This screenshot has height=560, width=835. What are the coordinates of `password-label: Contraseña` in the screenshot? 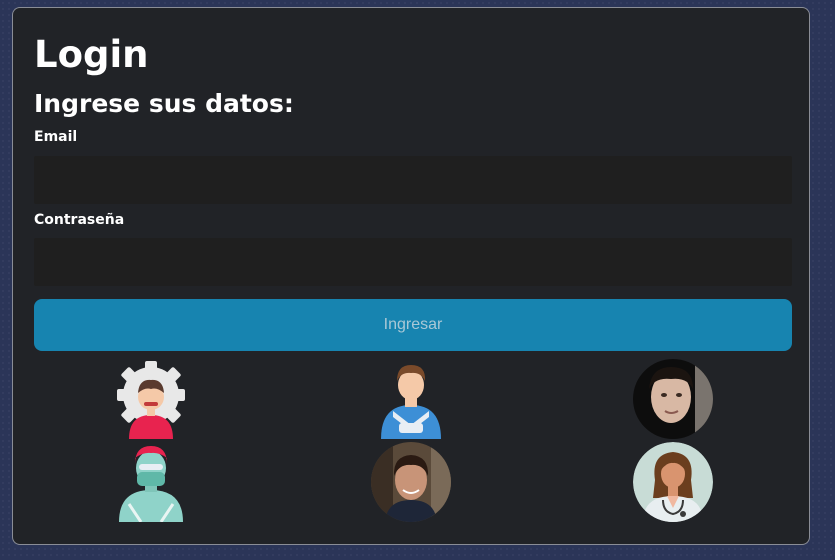 It's located at (79, 220).